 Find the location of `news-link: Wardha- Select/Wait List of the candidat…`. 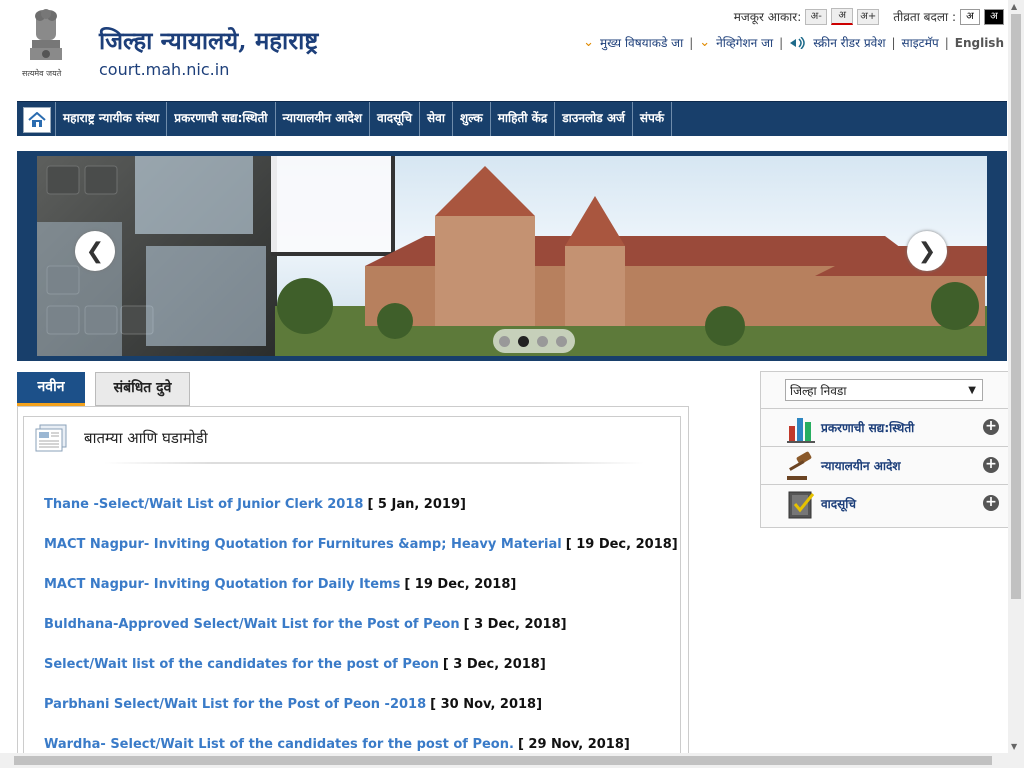

news-link: Wardha- Select/Wait List of the candidat… is located at coordinates (279, 744).